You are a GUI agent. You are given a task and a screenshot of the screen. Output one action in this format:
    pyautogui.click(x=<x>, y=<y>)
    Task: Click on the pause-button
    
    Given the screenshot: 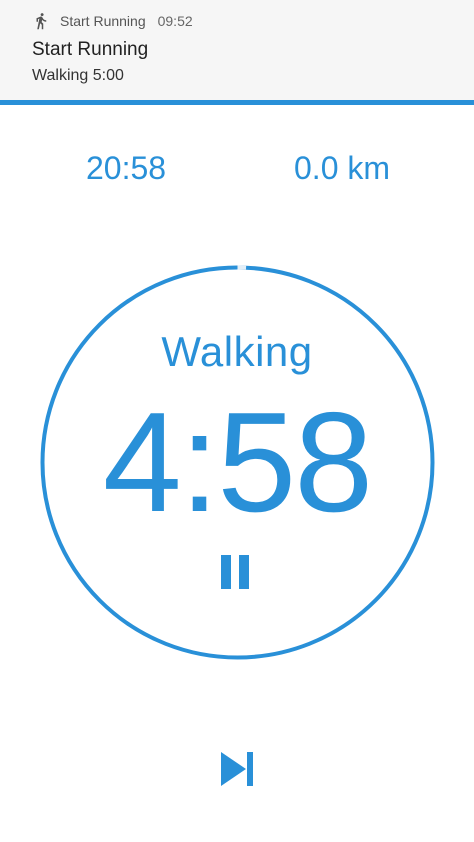 What is the action you would take?
    pyautogui.click(x=236, y=573)
    